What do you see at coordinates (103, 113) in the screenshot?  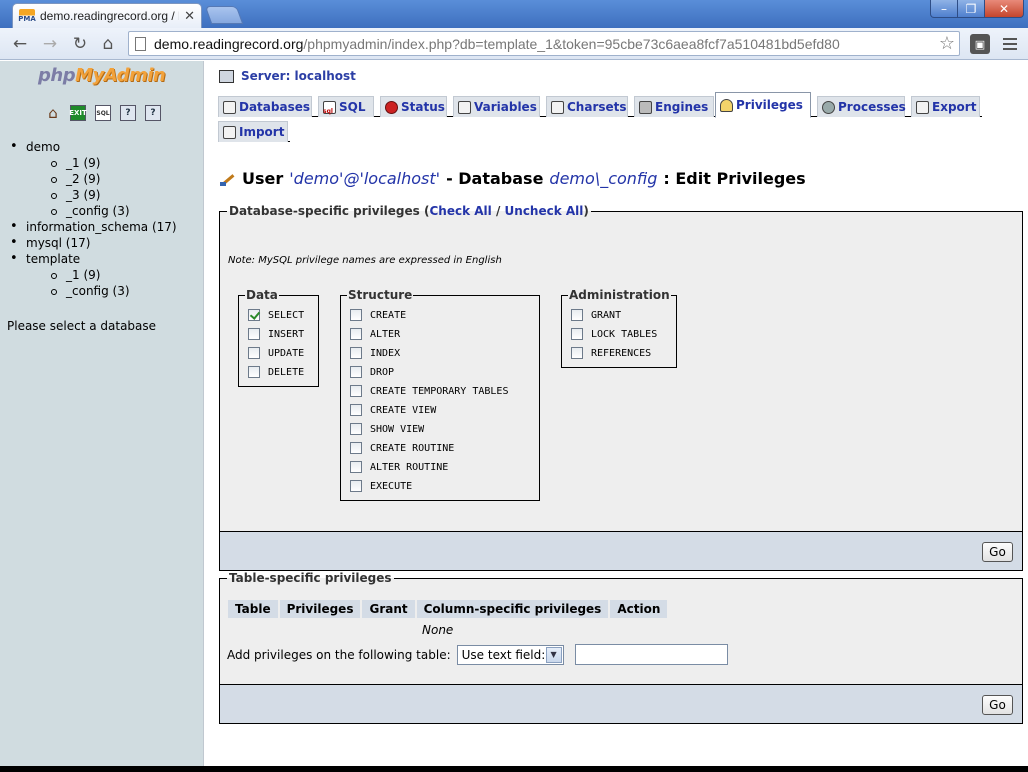 I see `query-window-icon: SQL` at bounding box center [103, 113].